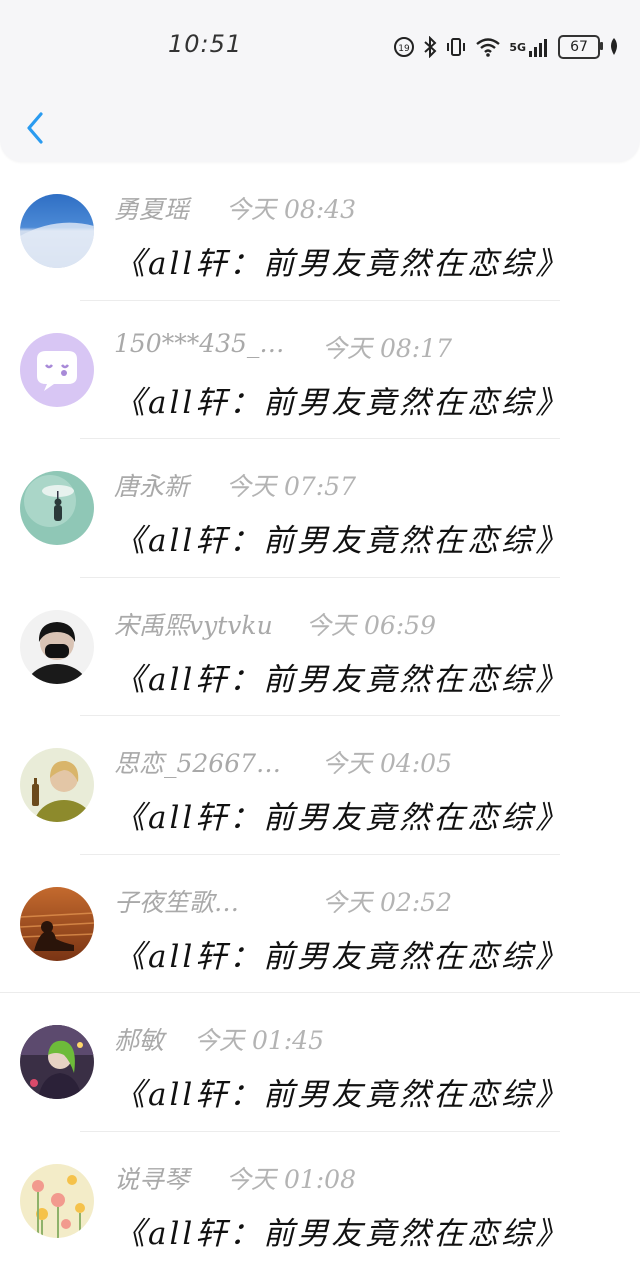 This screenshot has height=1271, width=640. I want to click on alarm-icon: 19, so click(404, 47).